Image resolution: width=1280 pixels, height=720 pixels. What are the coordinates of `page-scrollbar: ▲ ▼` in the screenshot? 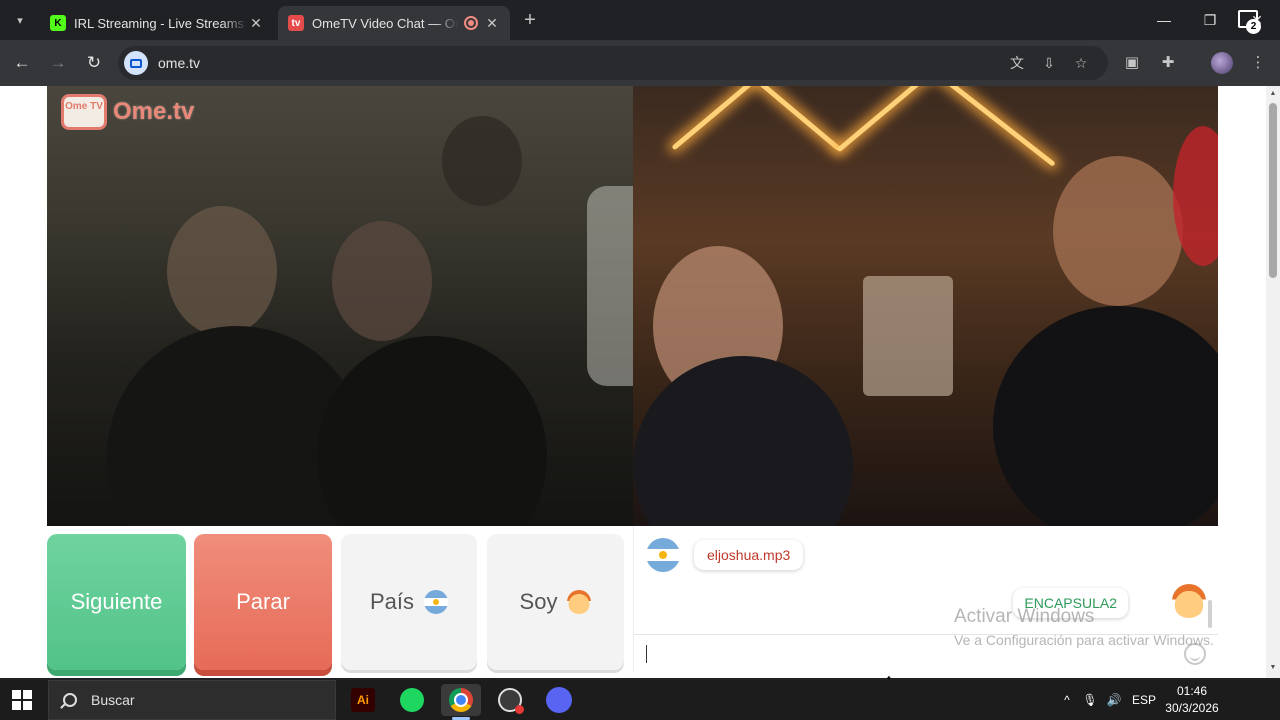 It's located at (1273, 382).